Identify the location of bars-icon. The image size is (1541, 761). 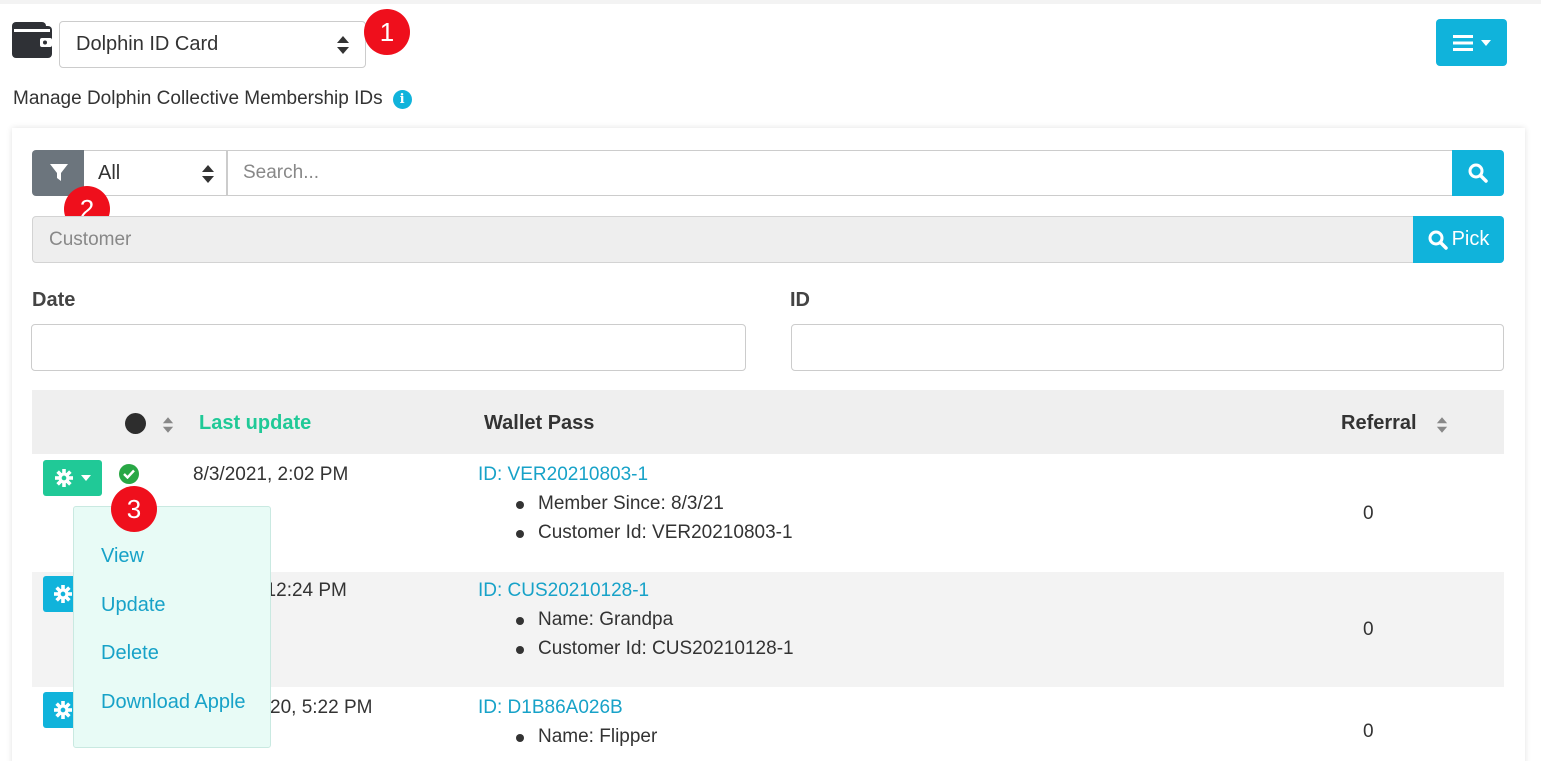
(1462, 42).